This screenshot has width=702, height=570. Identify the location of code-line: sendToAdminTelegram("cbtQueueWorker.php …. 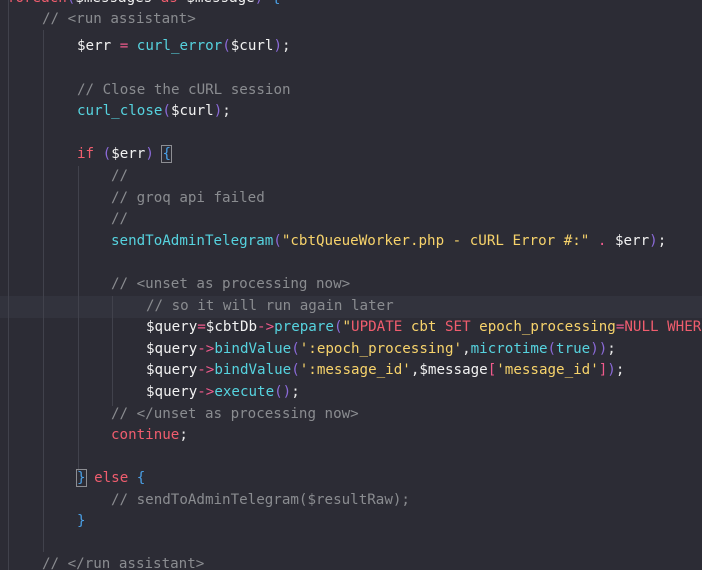
(388, 242).